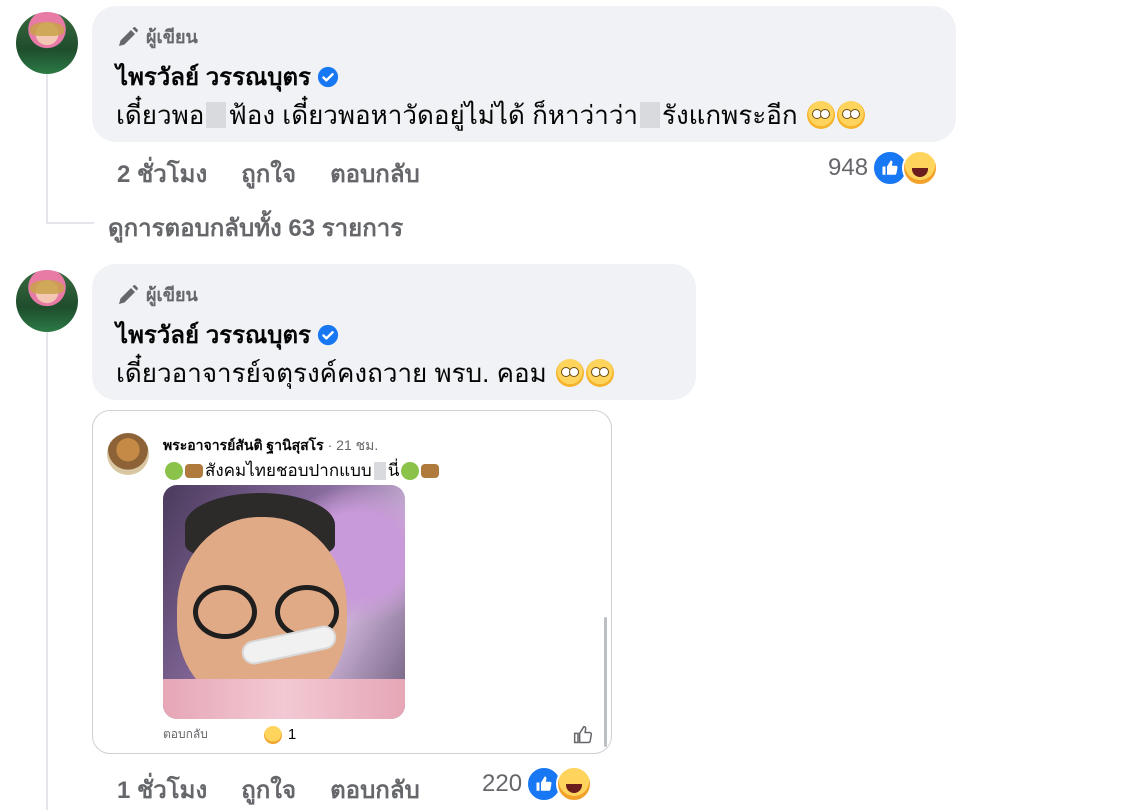  Describe the element at coordinates (229, 734) in the screenshot. I see `embedded-footer: ตอบกลับ 1` at that location.